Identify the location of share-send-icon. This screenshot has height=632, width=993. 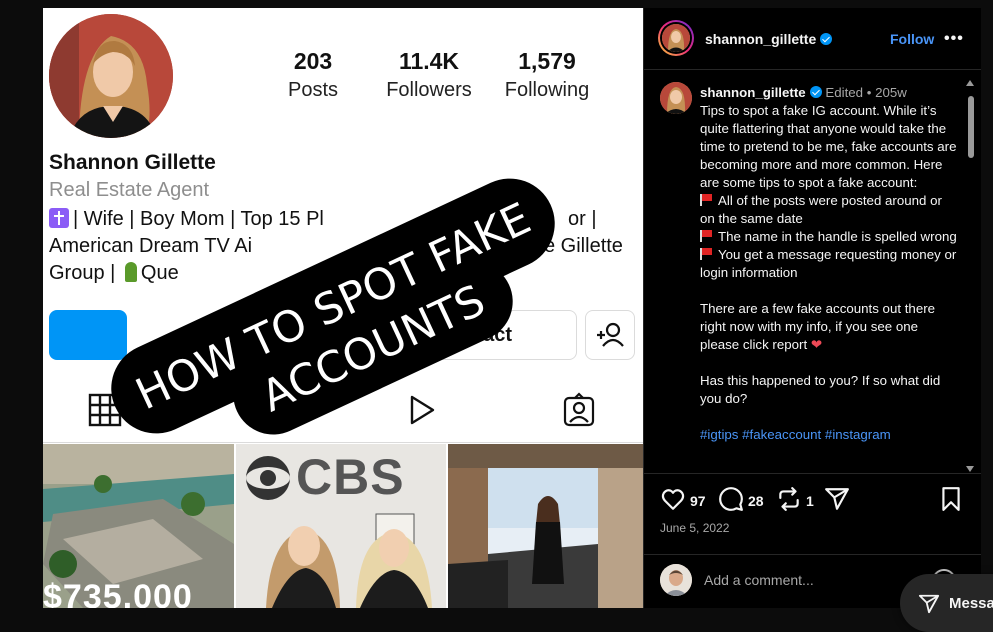
(837, 499).